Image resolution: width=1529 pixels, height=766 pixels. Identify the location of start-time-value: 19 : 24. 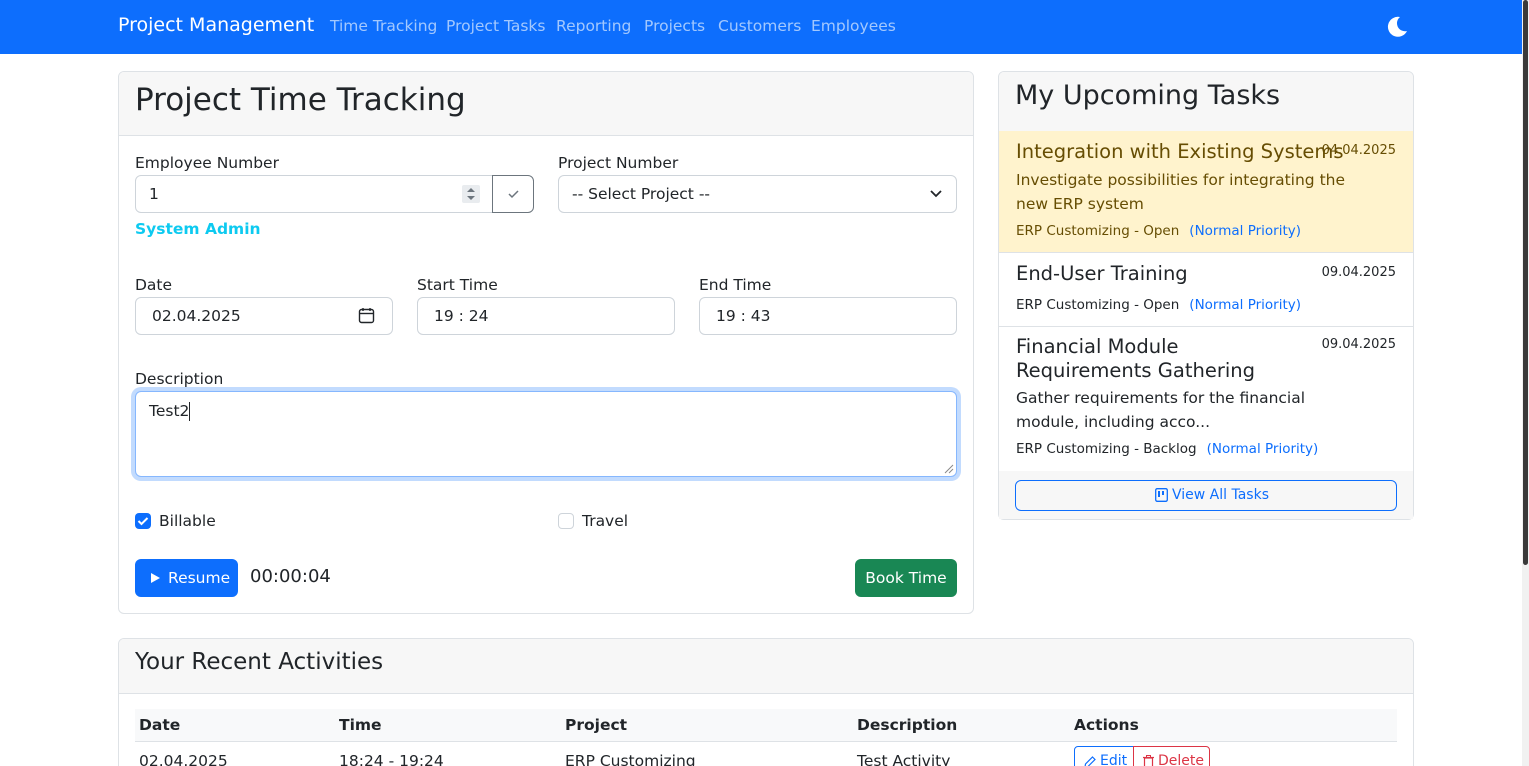
(461, 316).